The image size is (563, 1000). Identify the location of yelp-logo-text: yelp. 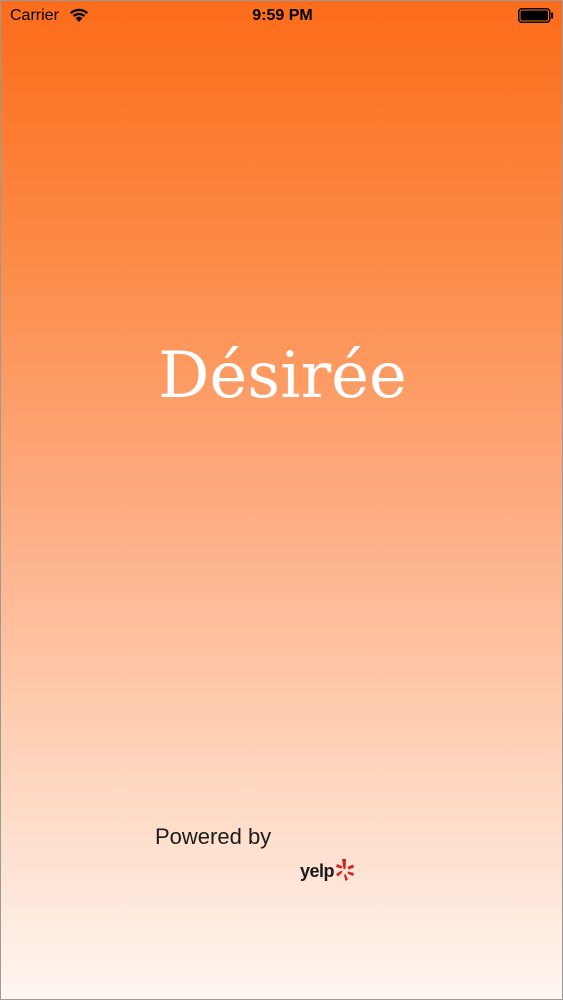
(317, 870).